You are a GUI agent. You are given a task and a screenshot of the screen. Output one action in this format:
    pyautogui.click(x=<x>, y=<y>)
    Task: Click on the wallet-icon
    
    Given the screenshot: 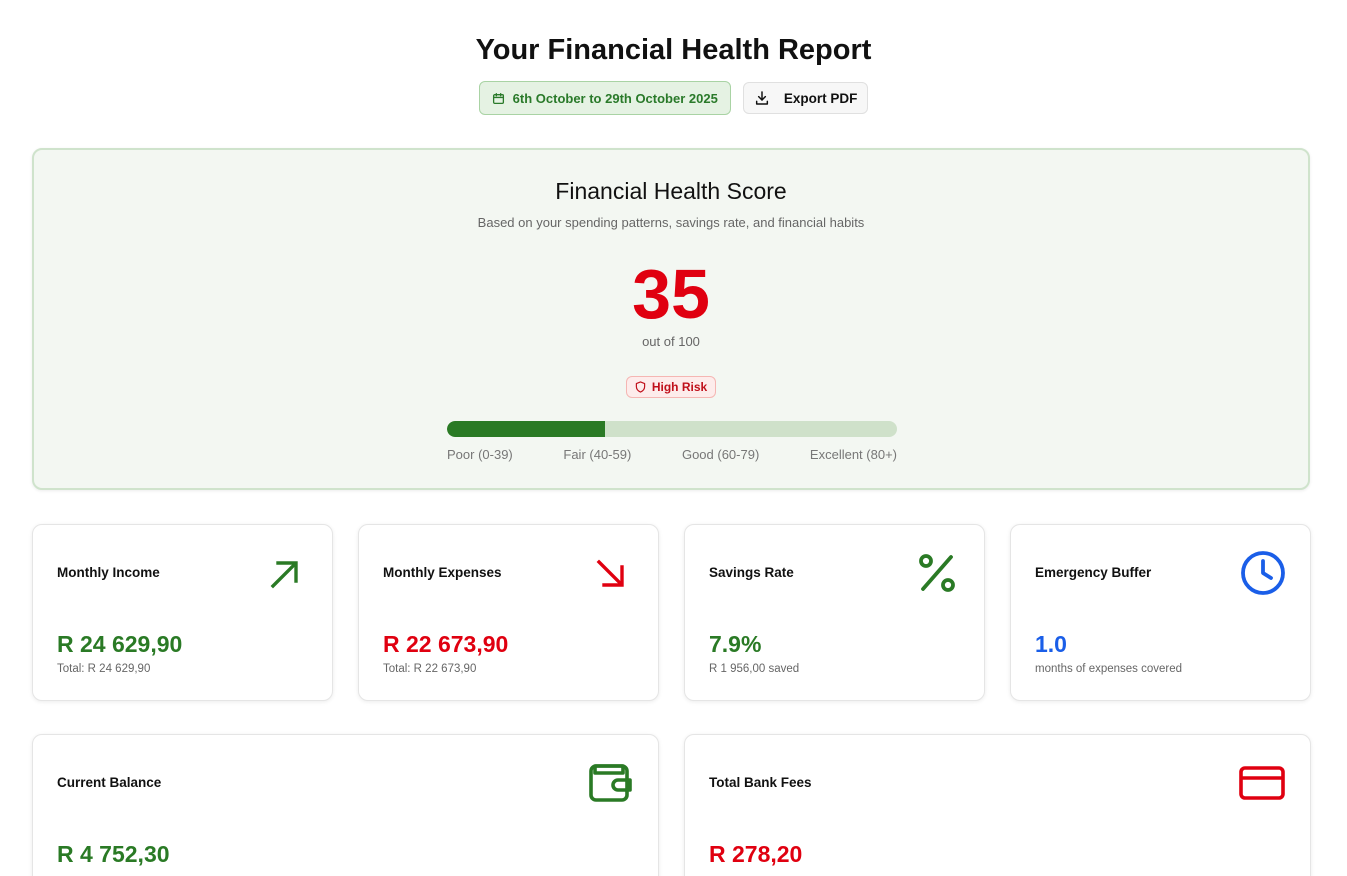 What is the action you would take?
    pyautogui.click(x=610, y=783)
    